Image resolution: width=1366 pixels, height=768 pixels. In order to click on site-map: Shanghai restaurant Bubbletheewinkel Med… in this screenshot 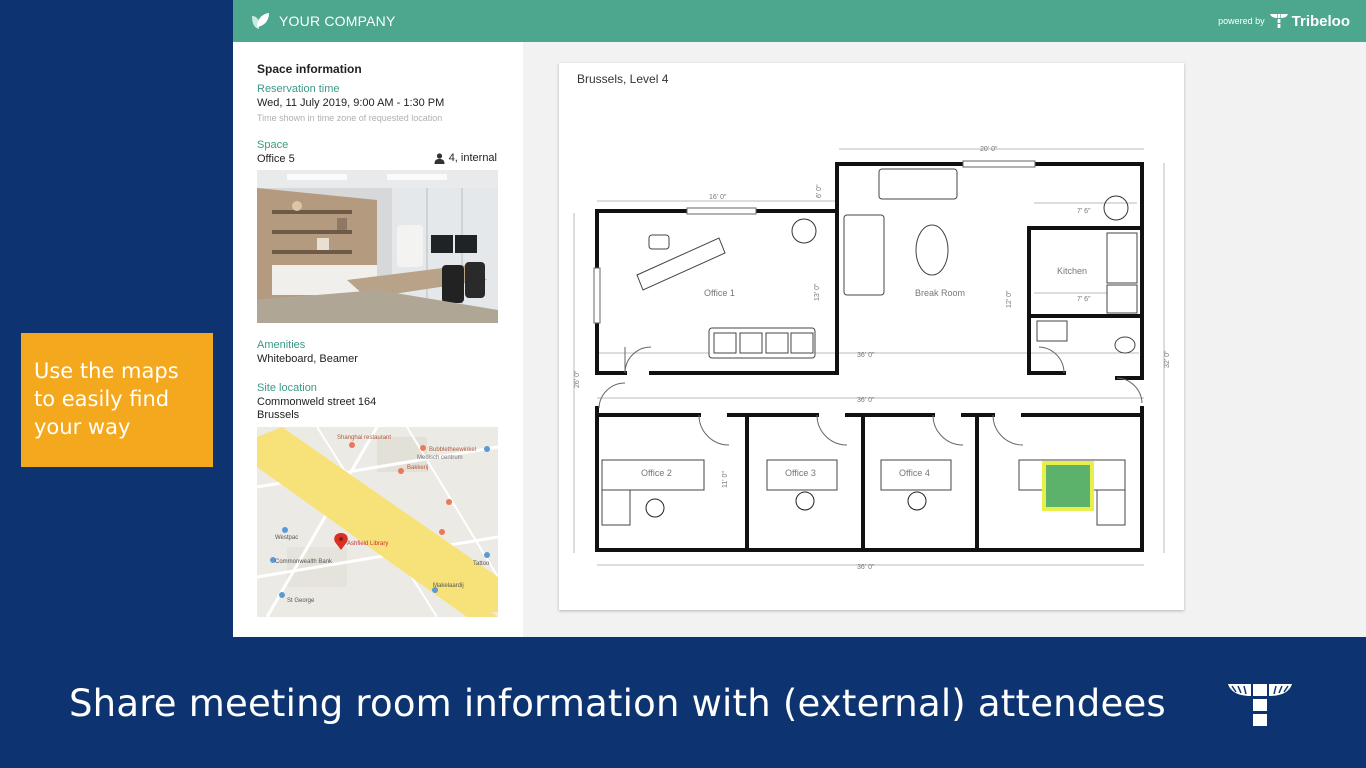, I will do `click(377, 522)`.